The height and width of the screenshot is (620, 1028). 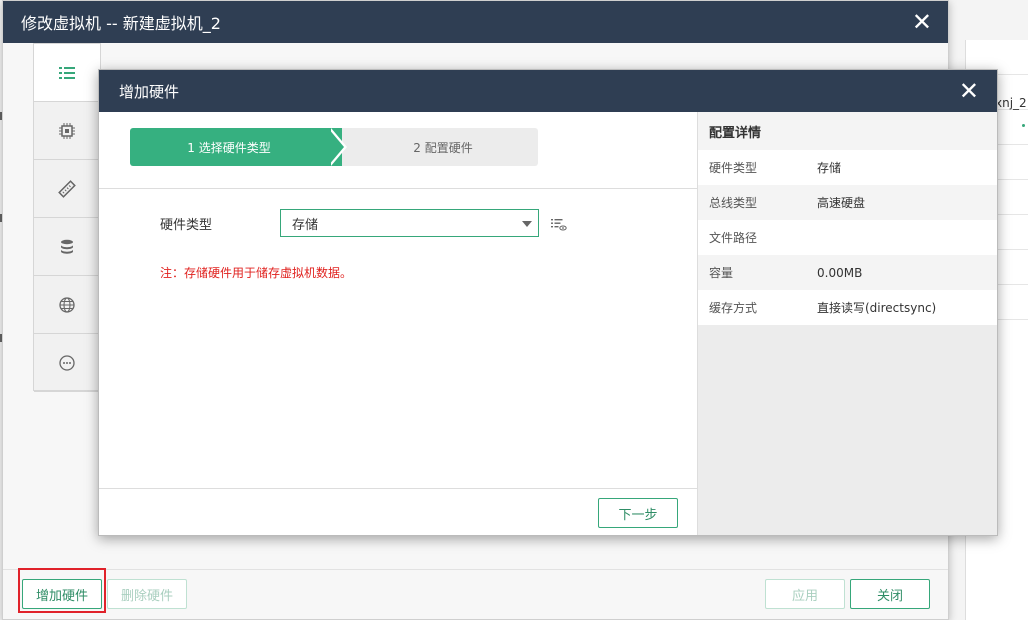 I want to click on apply-button: 应用, so click(x=805, y=594).